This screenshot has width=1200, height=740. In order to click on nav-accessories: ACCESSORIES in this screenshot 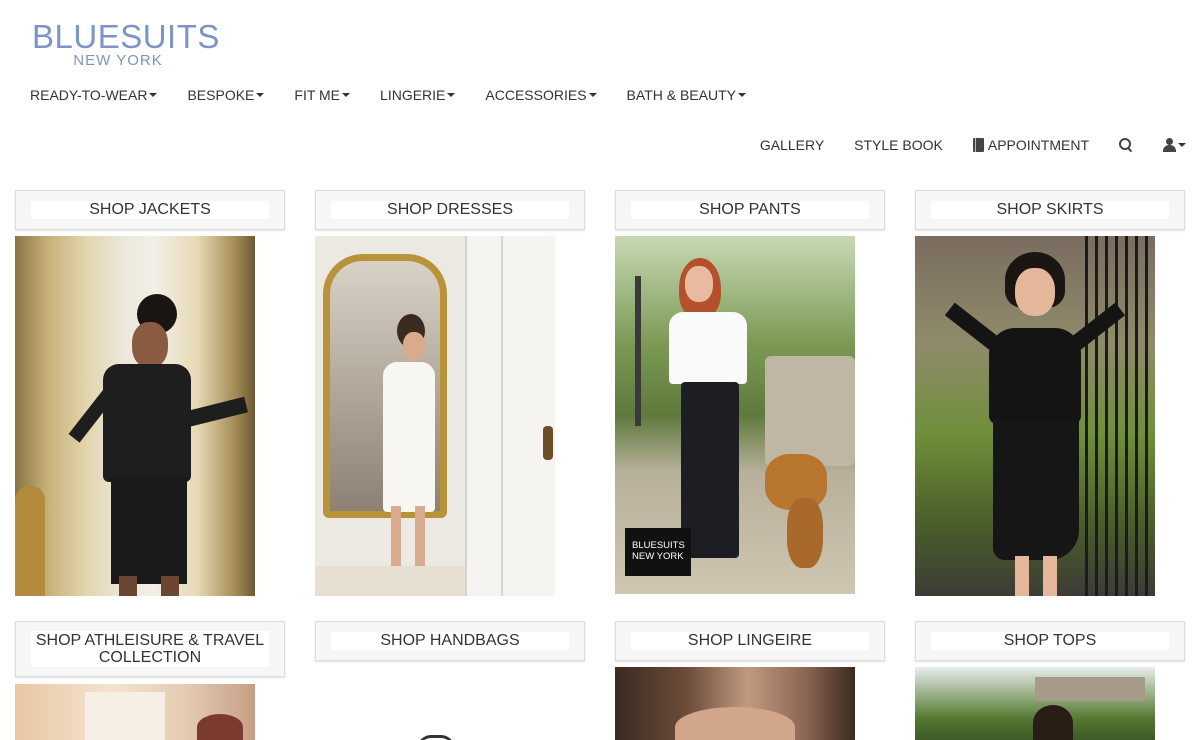, I will do `click(541, 95)`.